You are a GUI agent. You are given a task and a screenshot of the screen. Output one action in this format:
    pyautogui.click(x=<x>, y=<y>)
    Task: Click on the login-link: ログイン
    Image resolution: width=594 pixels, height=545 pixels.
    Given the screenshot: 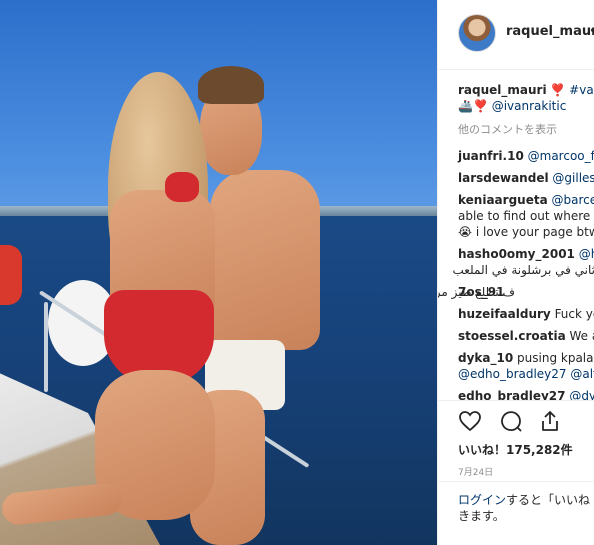 What is the action you would take?
    pyautogui.click(x=482, y=500)
    